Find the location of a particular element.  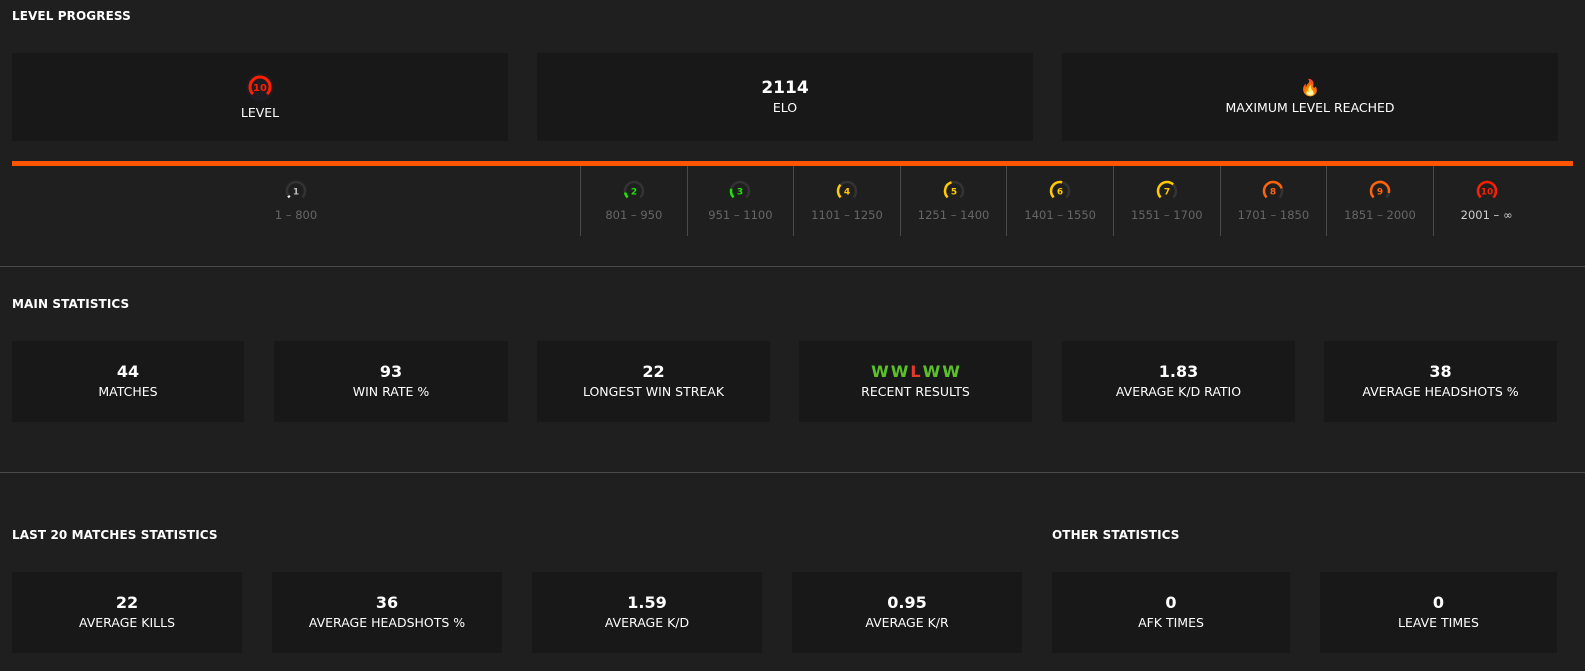

stat-card-average-kr: 0.95 AVERAGE K/R is located at coordinates (907, 612).